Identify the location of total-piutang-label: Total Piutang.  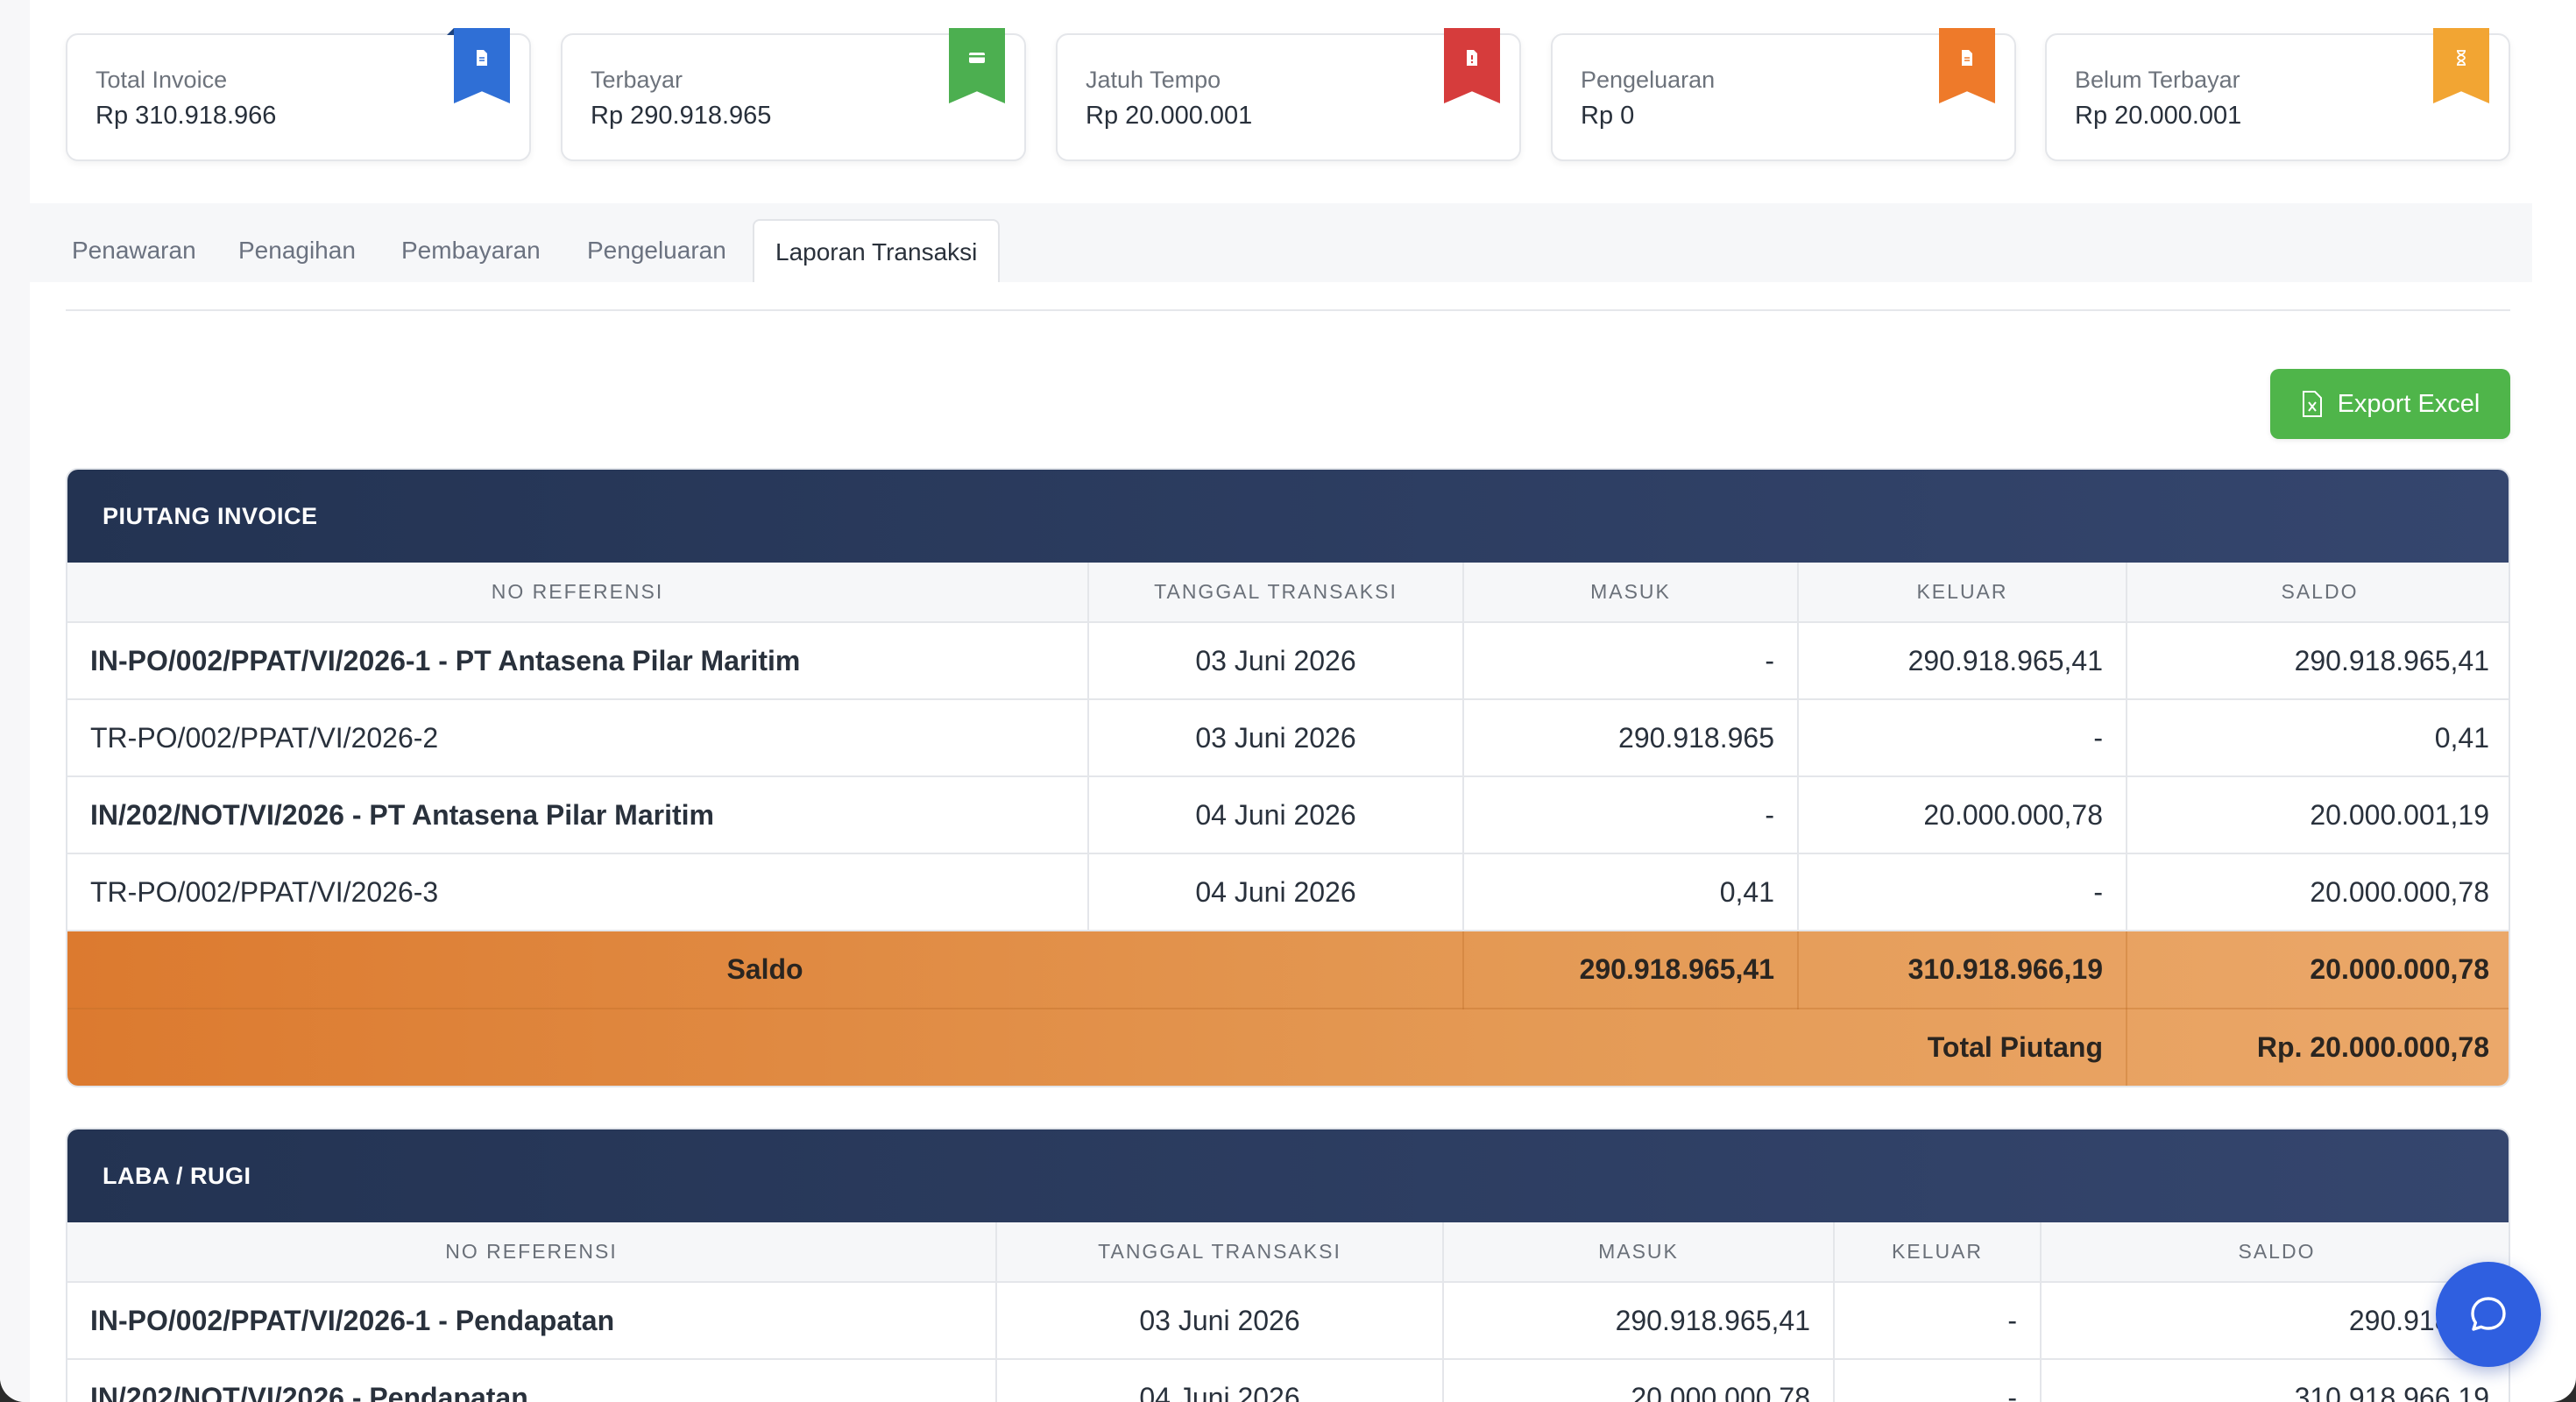
(1097, 1047).